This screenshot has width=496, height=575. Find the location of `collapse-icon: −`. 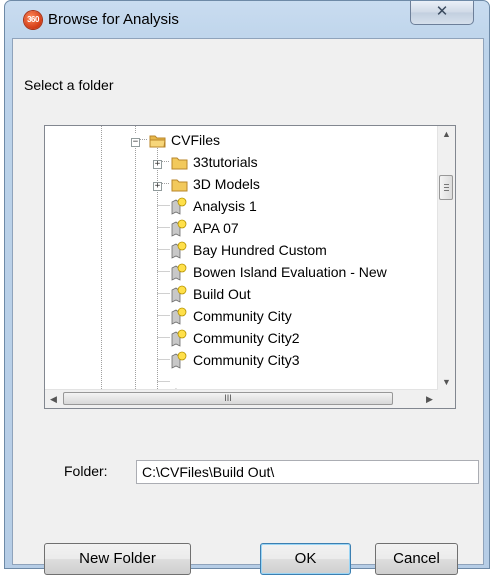

collapse-icon: − is located at coordinates (135, 142).